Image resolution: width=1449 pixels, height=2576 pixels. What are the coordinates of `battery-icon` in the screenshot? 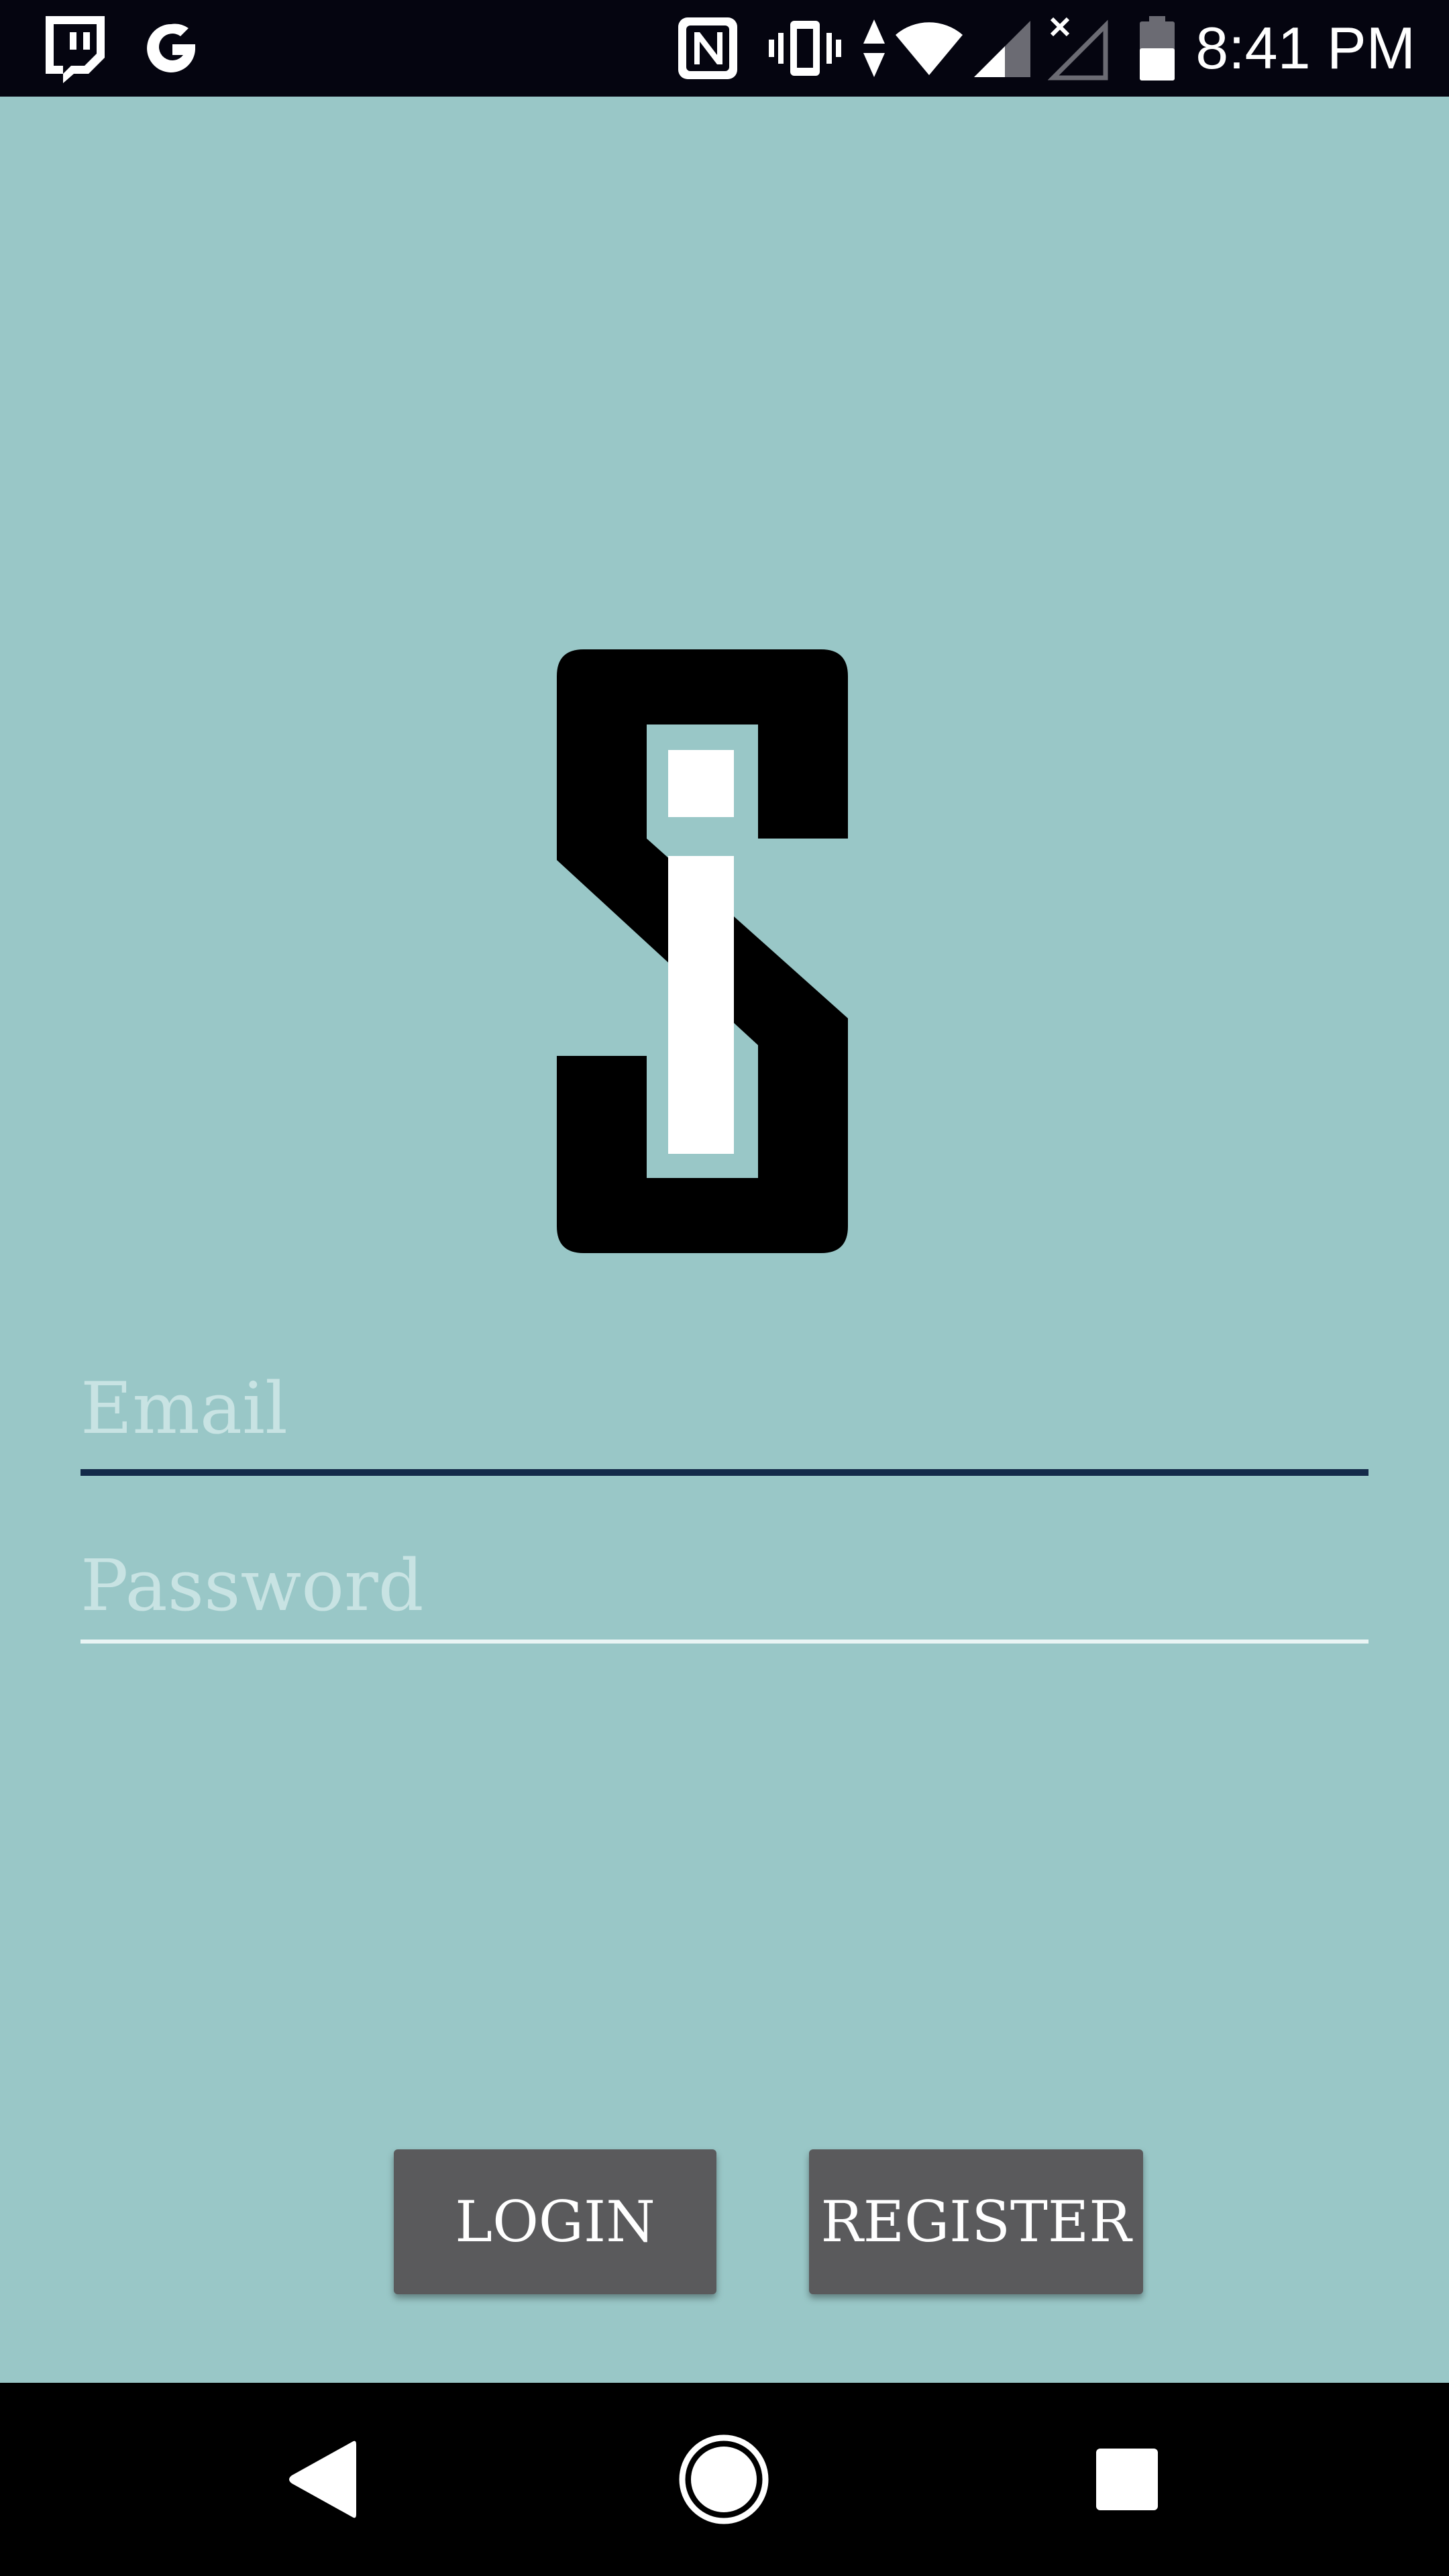 It's located at (1157, 48).